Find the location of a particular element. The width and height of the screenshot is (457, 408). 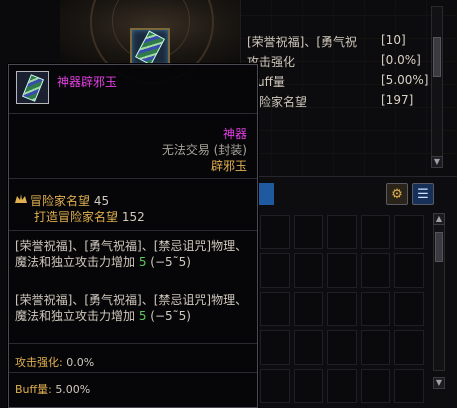

buff-amount-value: 5.00% is located at coordinates (73, 389).